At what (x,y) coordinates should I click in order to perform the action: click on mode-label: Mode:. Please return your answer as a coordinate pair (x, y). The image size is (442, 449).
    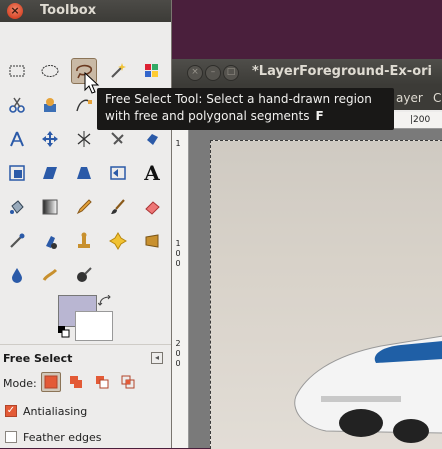
    Looking at the image, I should click on (20, 383).